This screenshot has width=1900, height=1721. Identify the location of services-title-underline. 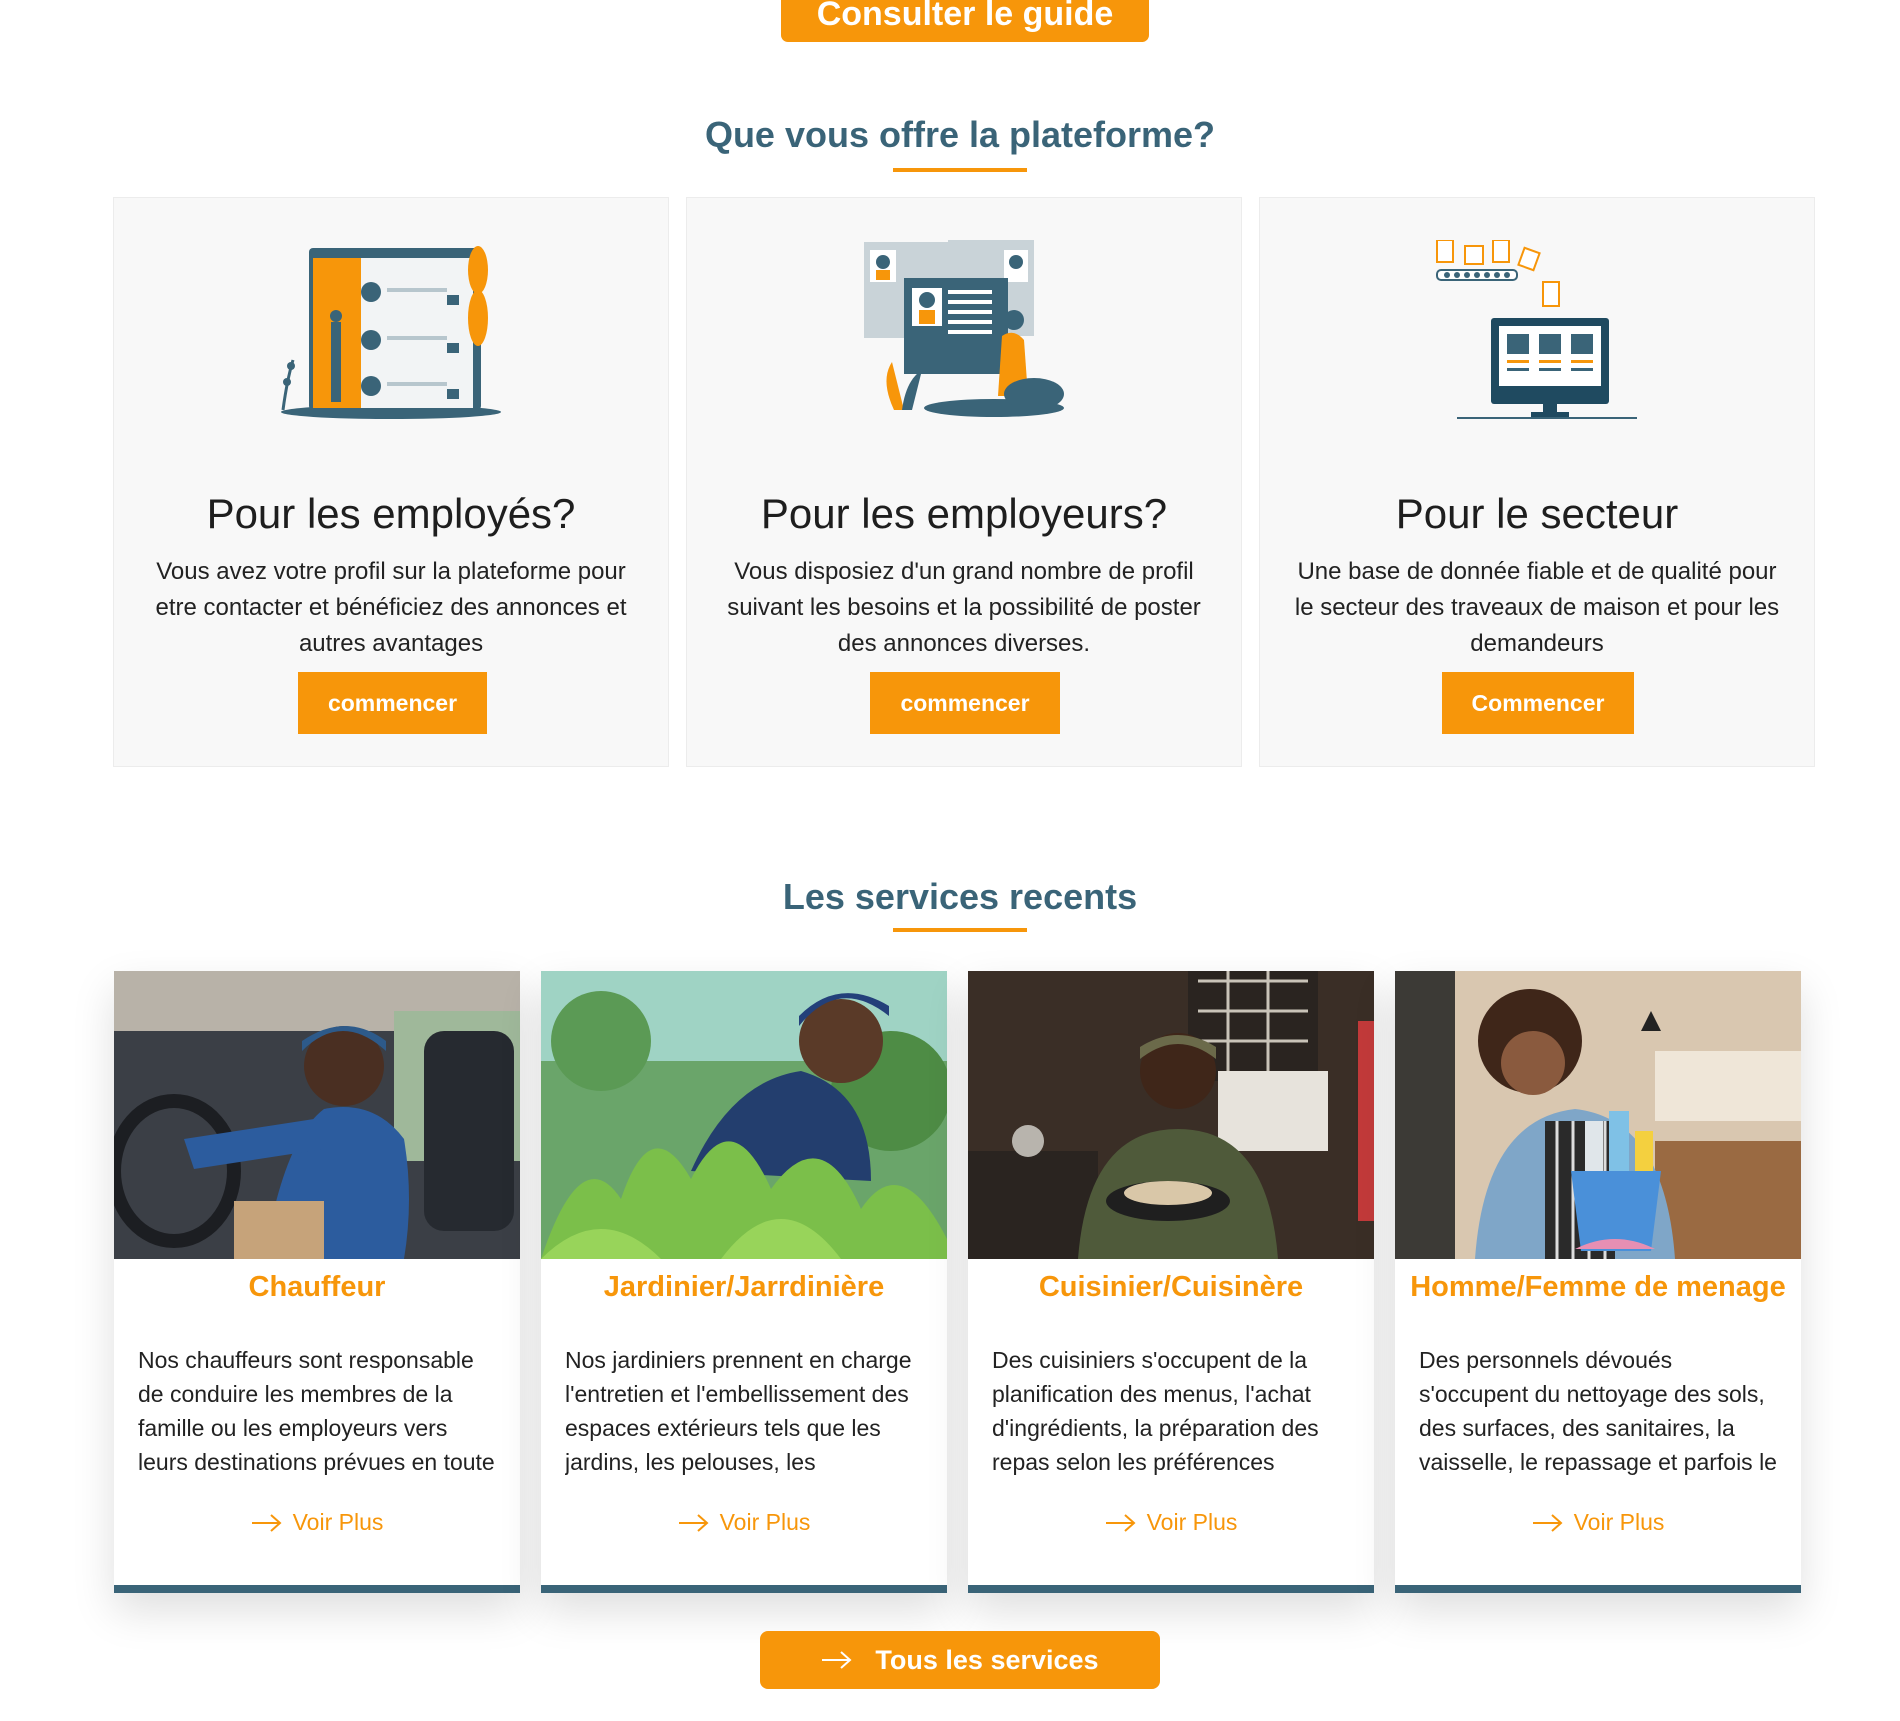
(960, 930).